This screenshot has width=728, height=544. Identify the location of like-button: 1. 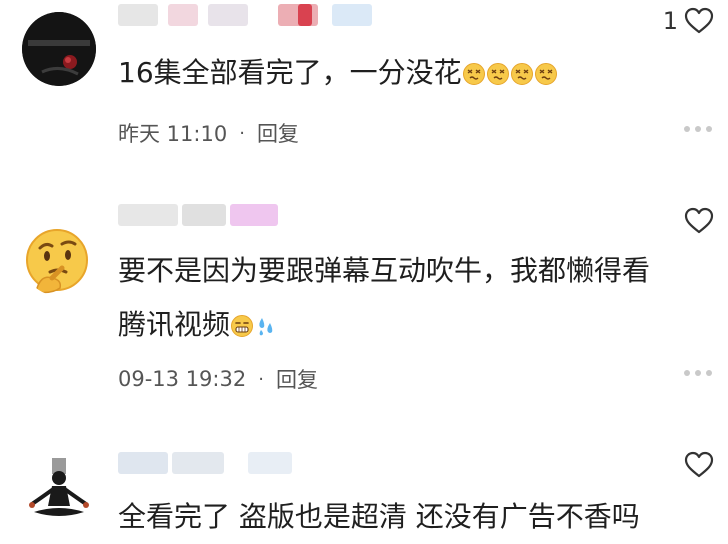
(688, 21).